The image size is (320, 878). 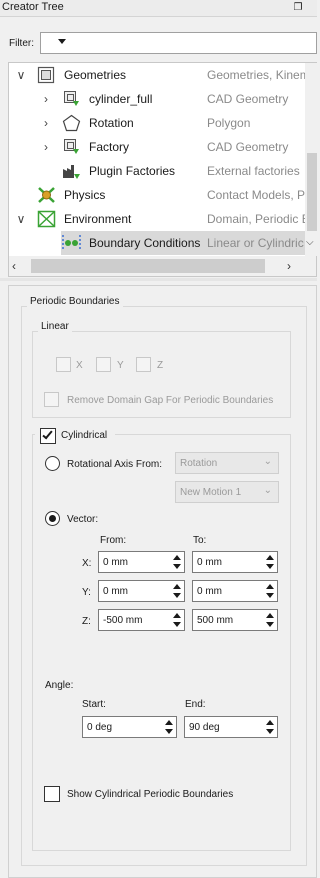 I want to click on remove-domain-gap-checkbox, so click(x=51, y=399).